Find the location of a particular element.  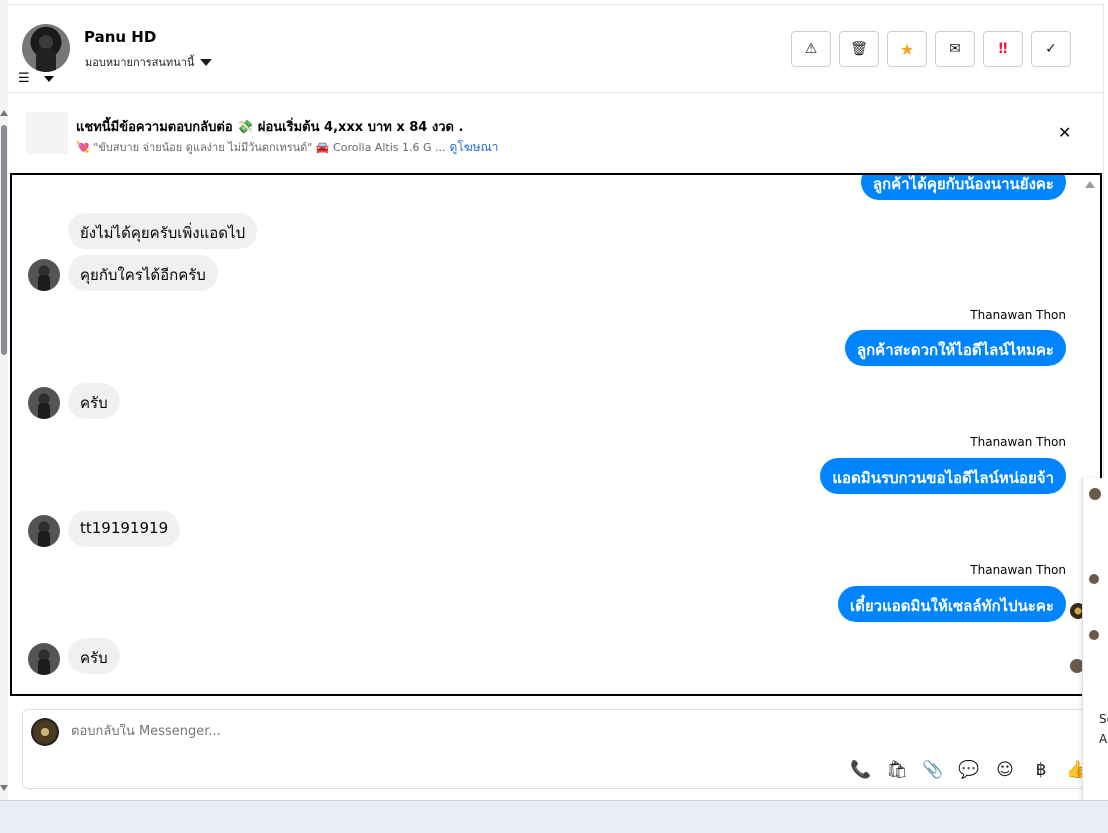

chat-scroll-up-icon is located at coordinates (1090, 184).